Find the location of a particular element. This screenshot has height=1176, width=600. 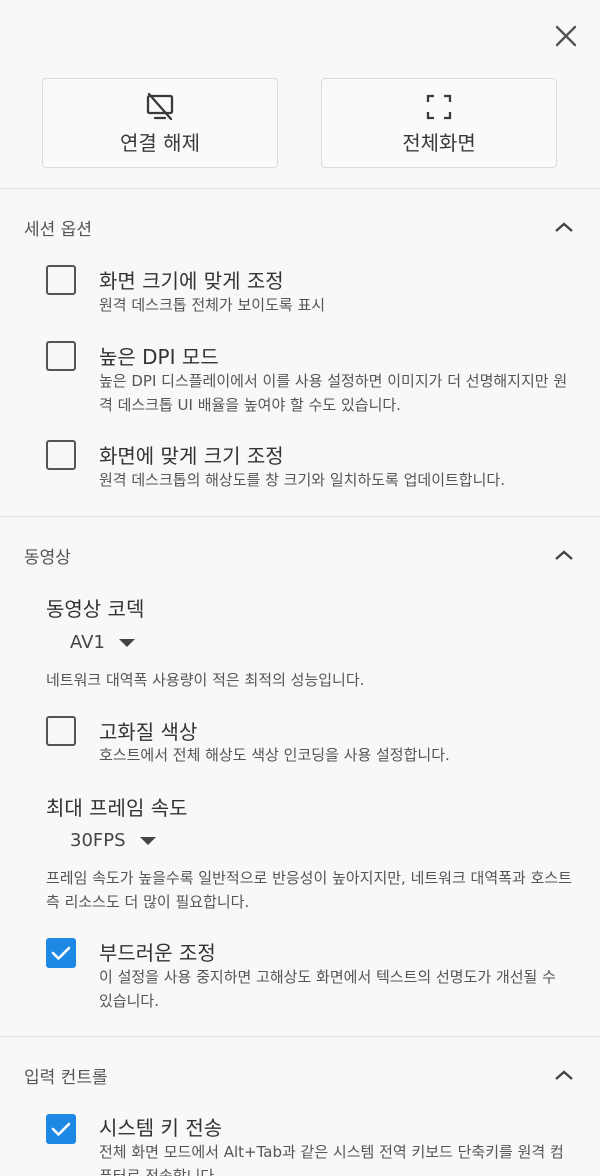

codec-title: 동영상 코덱 is located at coordinates (95, 609).